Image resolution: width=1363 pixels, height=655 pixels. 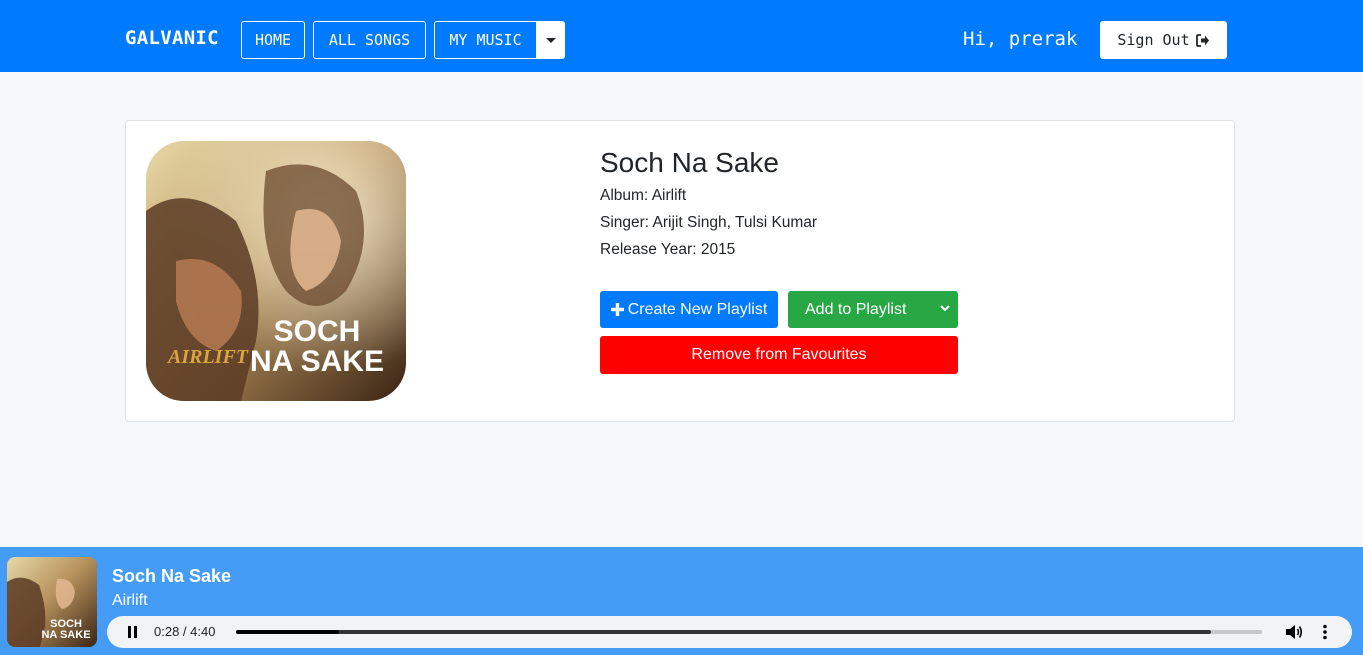 What do you see at coordinates (287, 632) in the screenshot?
I see `seek-bar-progress` at bounding box center [287, 632].